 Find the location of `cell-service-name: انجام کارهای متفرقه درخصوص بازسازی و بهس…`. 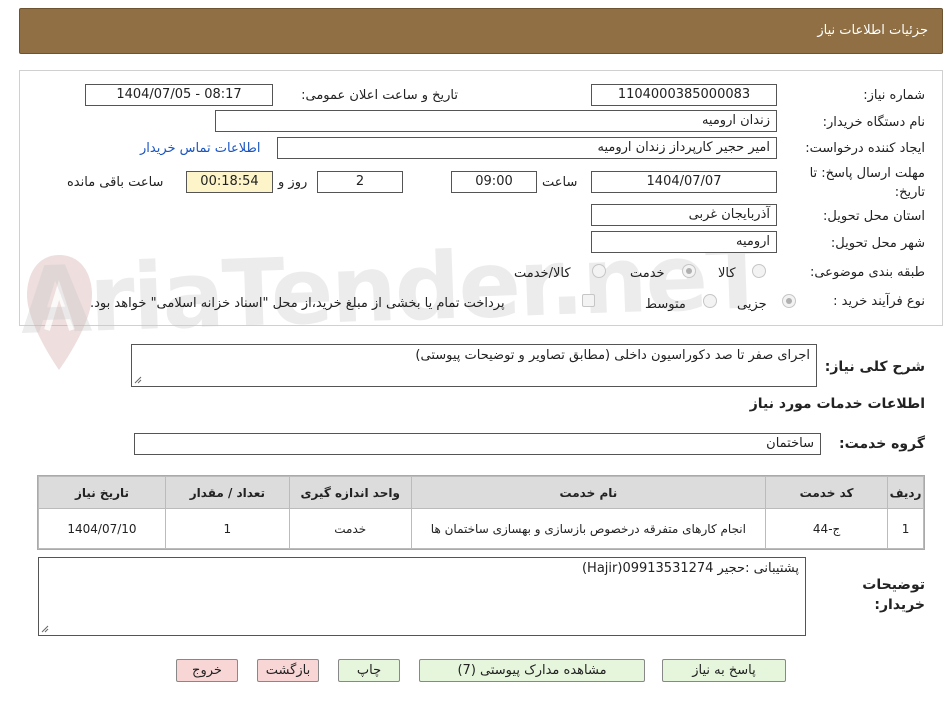

cell-service-name: انجام کارهای متفرقه درخصوص بازسازی و بهس… is located at coordinates (588, 528).